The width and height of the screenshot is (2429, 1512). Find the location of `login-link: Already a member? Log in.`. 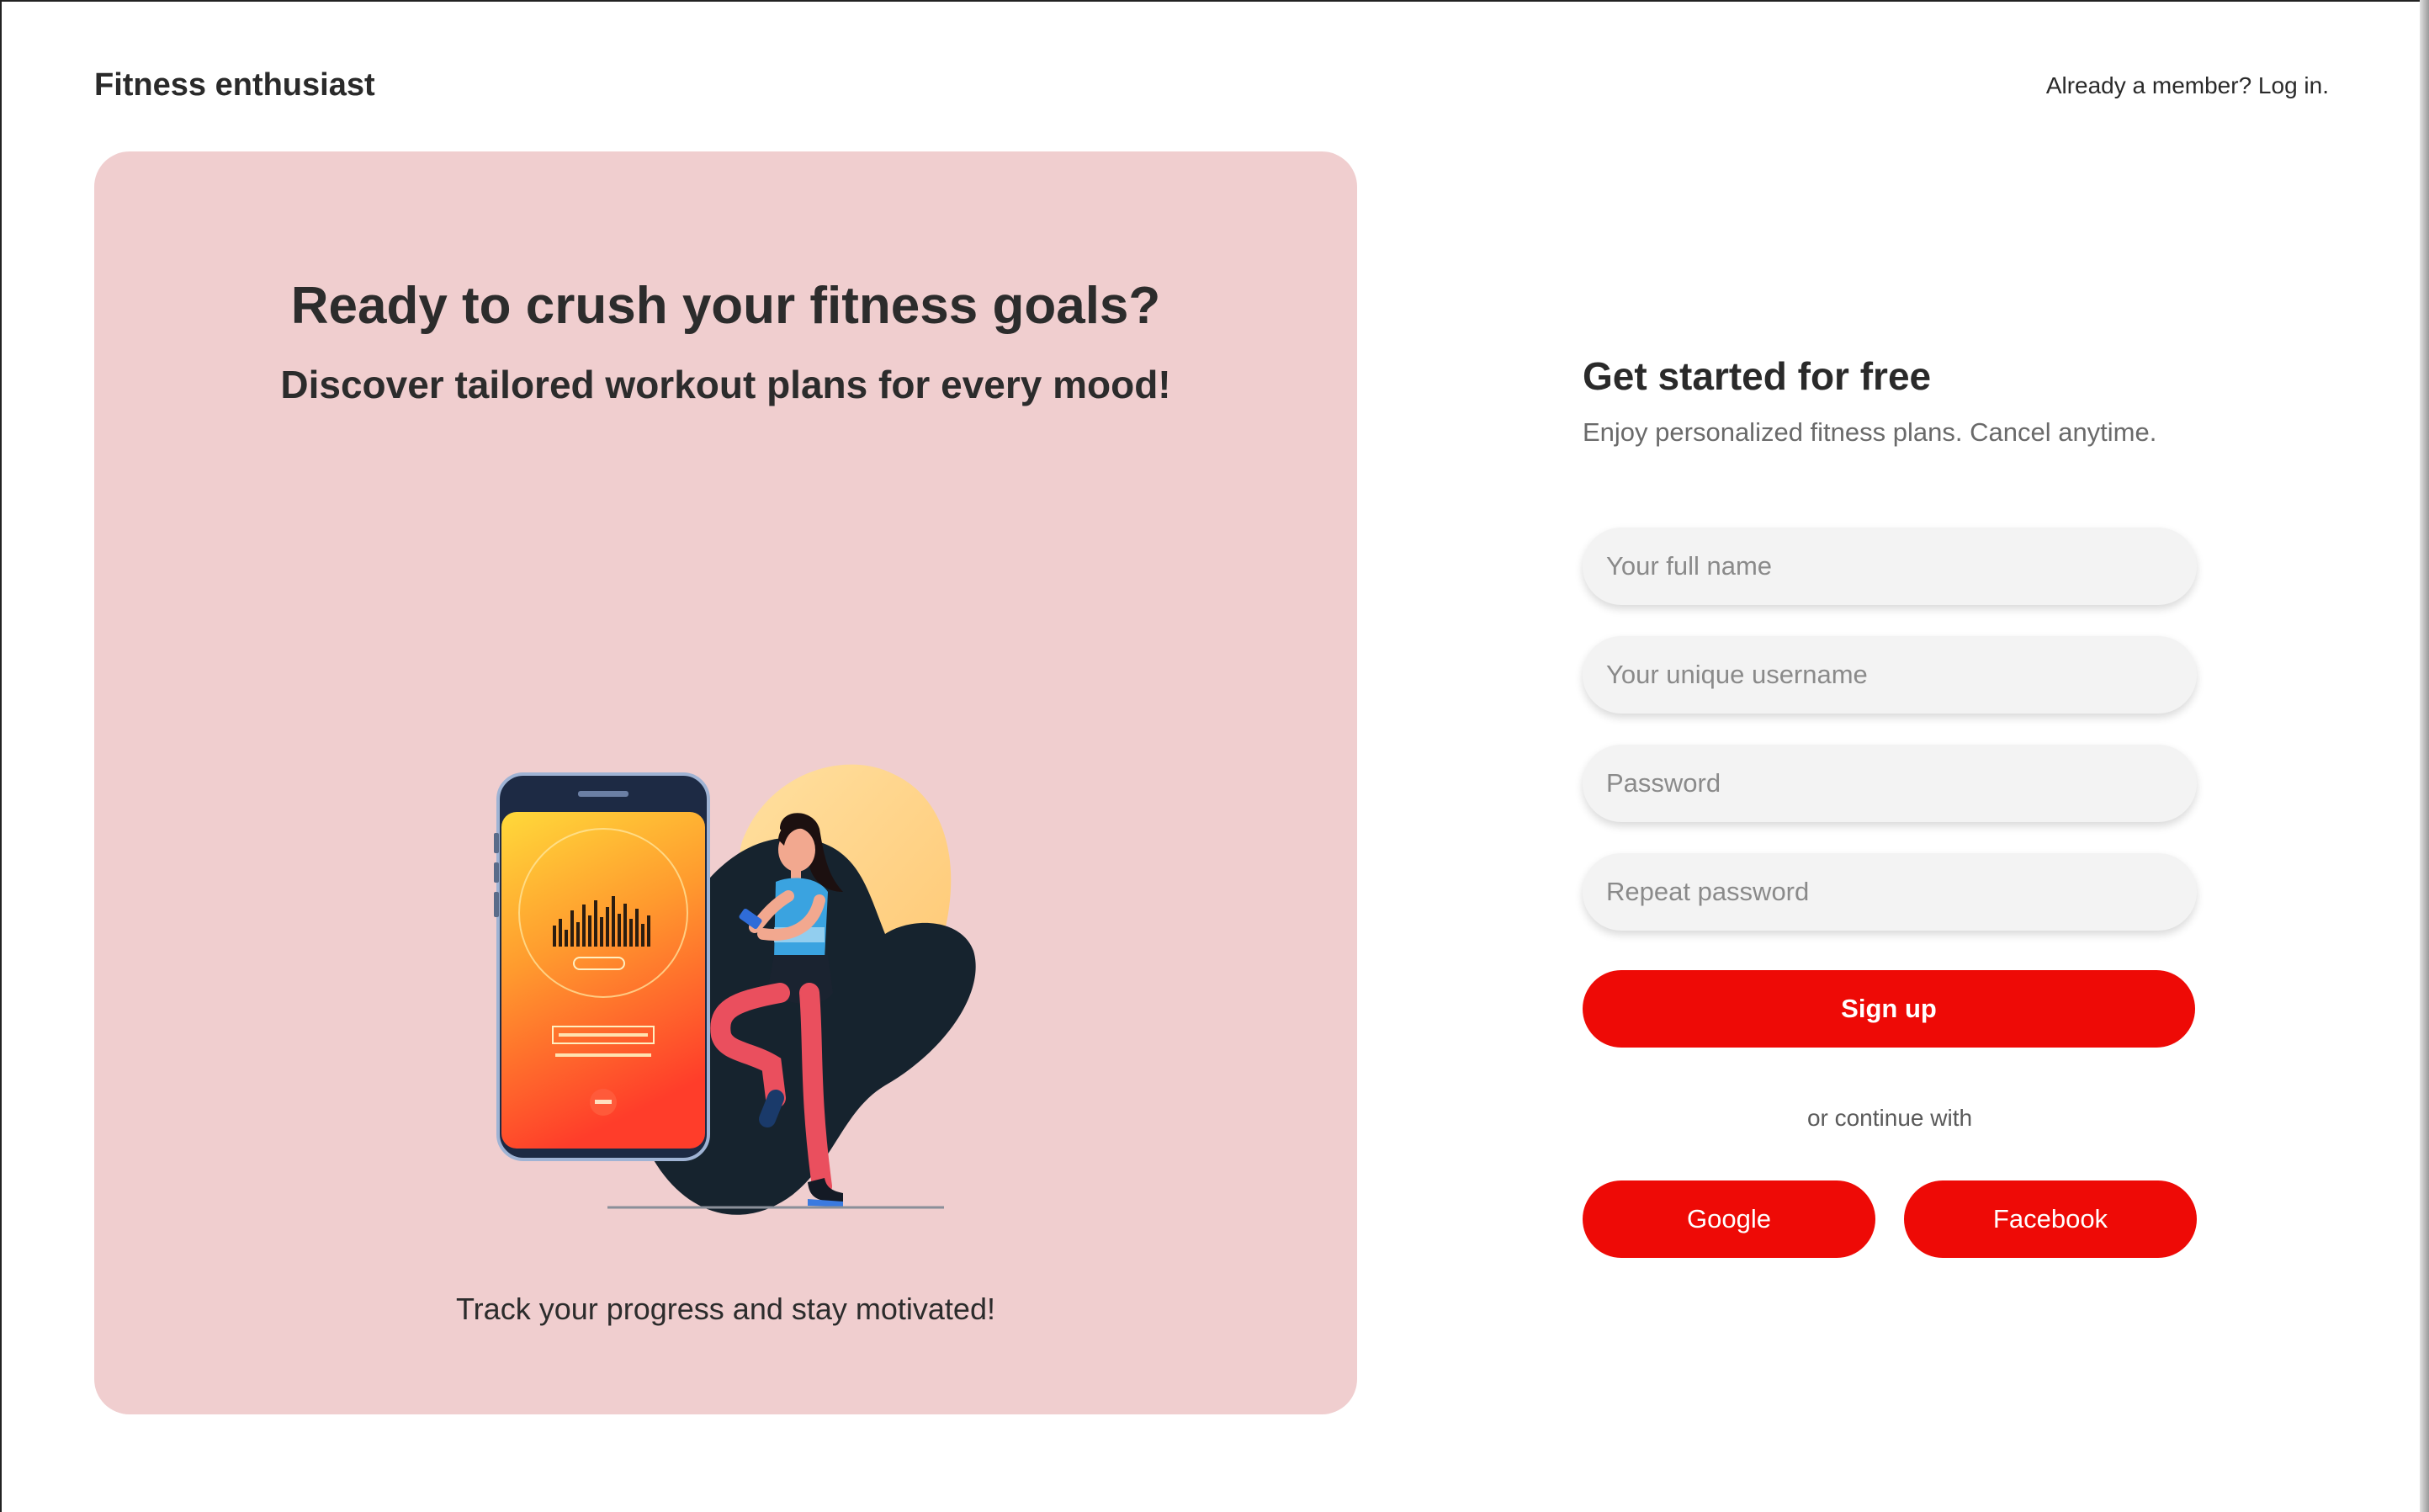

login-link: Already a member? Log in. is located at coordinates (2187, 85).